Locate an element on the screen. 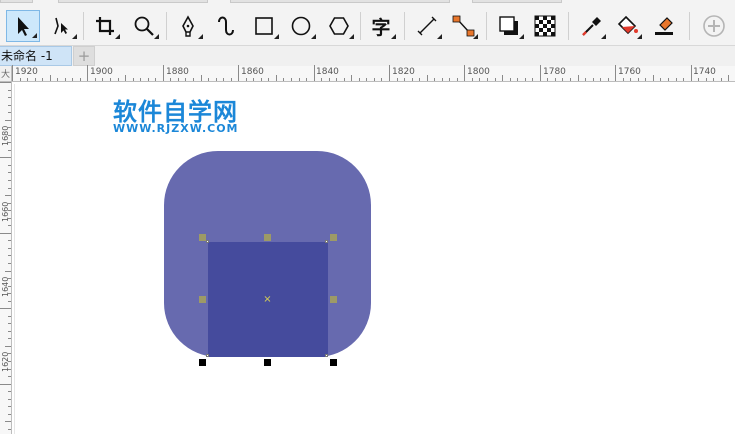  eyedropper-tool-button is located at coordinates (591, 26).